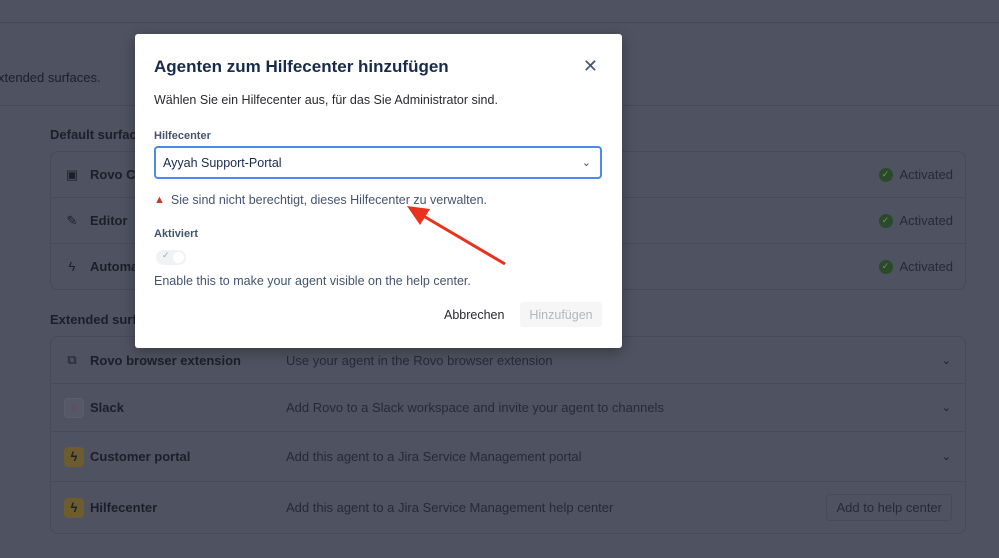 This screenshot has height=558, width=999. Describe the element at coordinates (462, 239) in the screenshot. I see `arrow-shaft` at that location.